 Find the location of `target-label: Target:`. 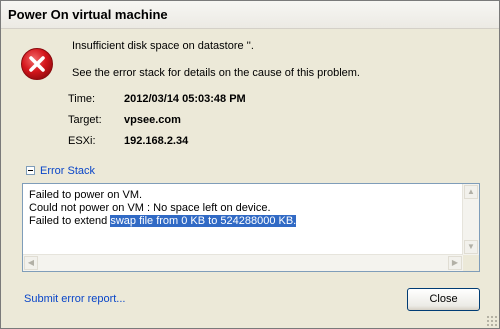

target-label: Target: is located at coordinates (85, 120).